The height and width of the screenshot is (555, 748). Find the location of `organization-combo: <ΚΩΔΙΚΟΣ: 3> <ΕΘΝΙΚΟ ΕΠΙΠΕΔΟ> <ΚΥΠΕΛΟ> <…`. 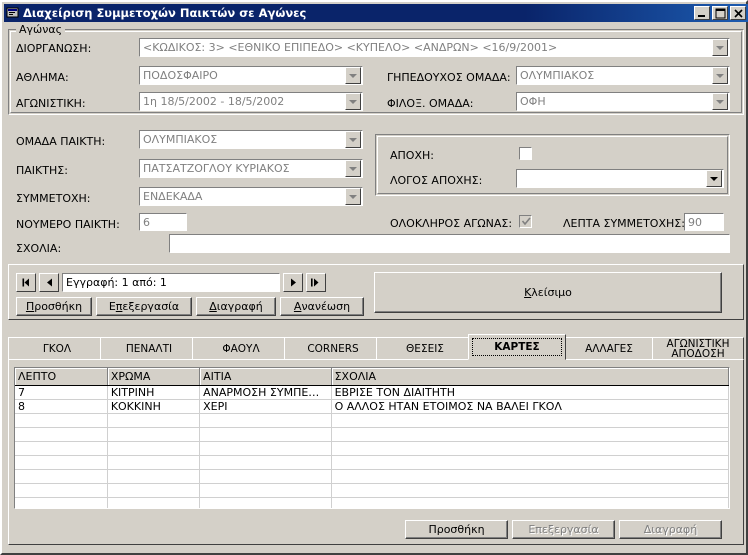

organization-combo: <ΚΩΔΙΚΟΣ: 3> <ΕΘΝΙΚΟ ΕΠΙΠΕΔΟ> <ΚΥΠΕΛΟ> <… is located at coordinates (434, 47).